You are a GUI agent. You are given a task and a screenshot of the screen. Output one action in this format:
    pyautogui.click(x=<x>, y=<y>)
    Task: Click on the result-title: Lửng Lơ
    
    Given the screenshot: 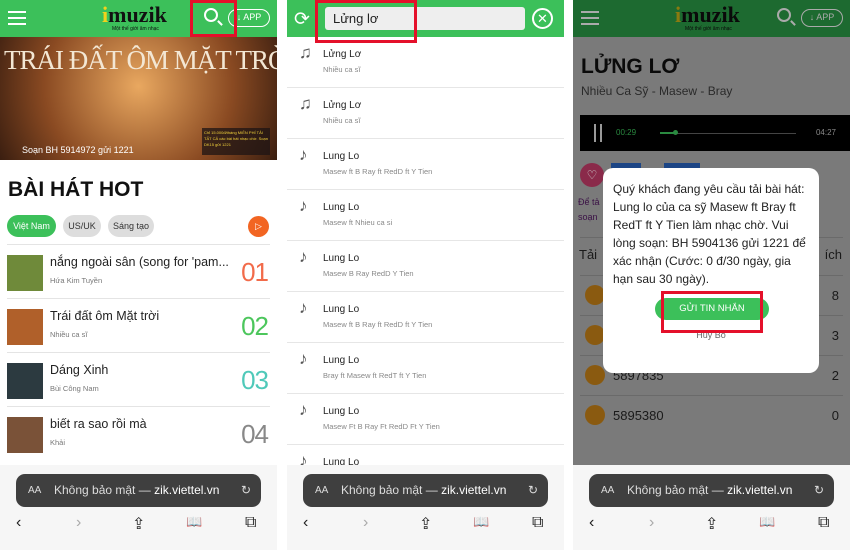 What is the action you would take?
    pyautogui.click(x=342, y=105)
    